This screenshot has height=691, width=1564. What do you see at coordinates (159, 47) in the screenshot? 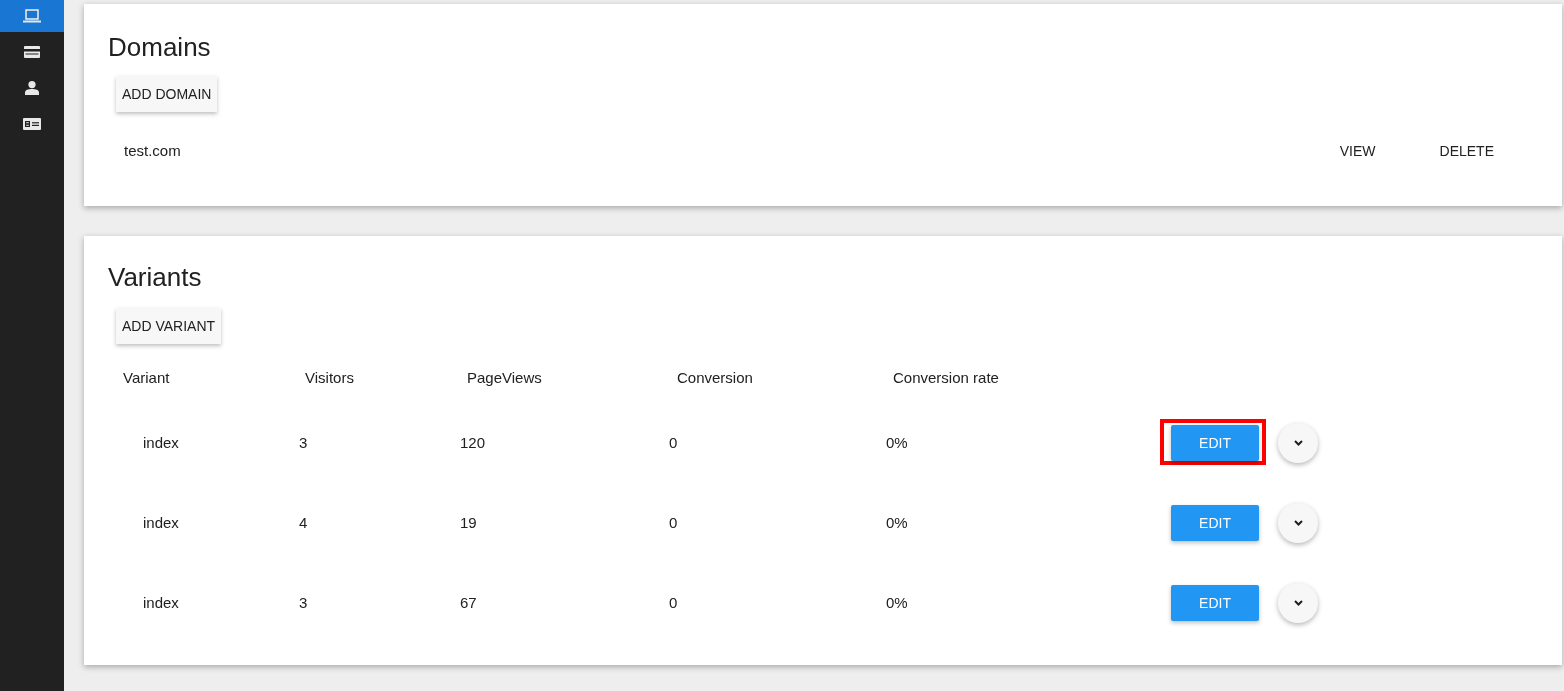
I see `card-title: Domains` at bounding box center [159, 47].